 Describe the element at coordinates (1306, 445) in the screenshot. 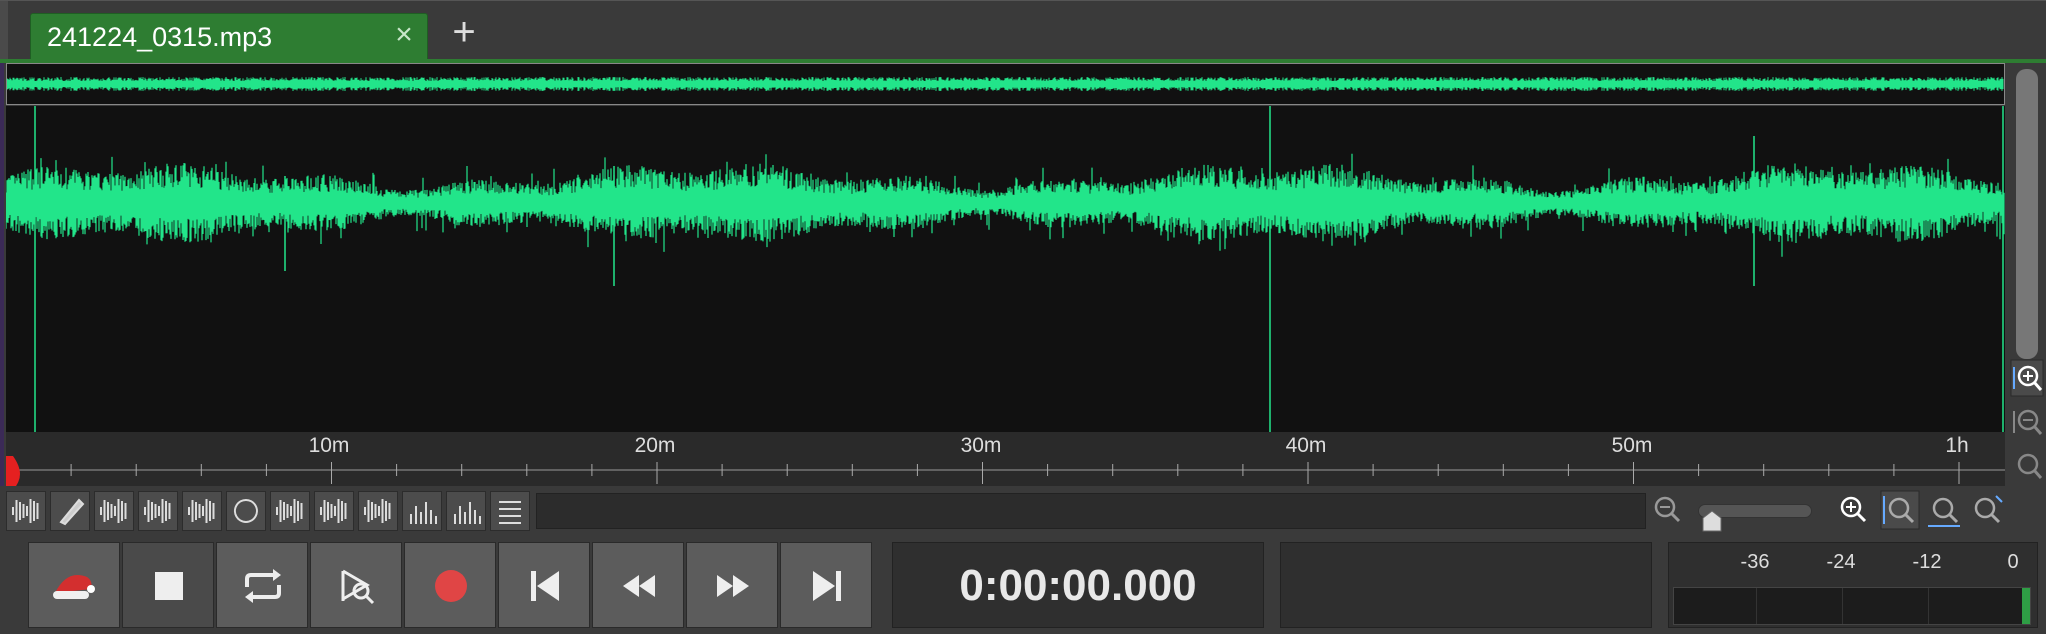

I see `ruler-label-40m: 40m` at that location.